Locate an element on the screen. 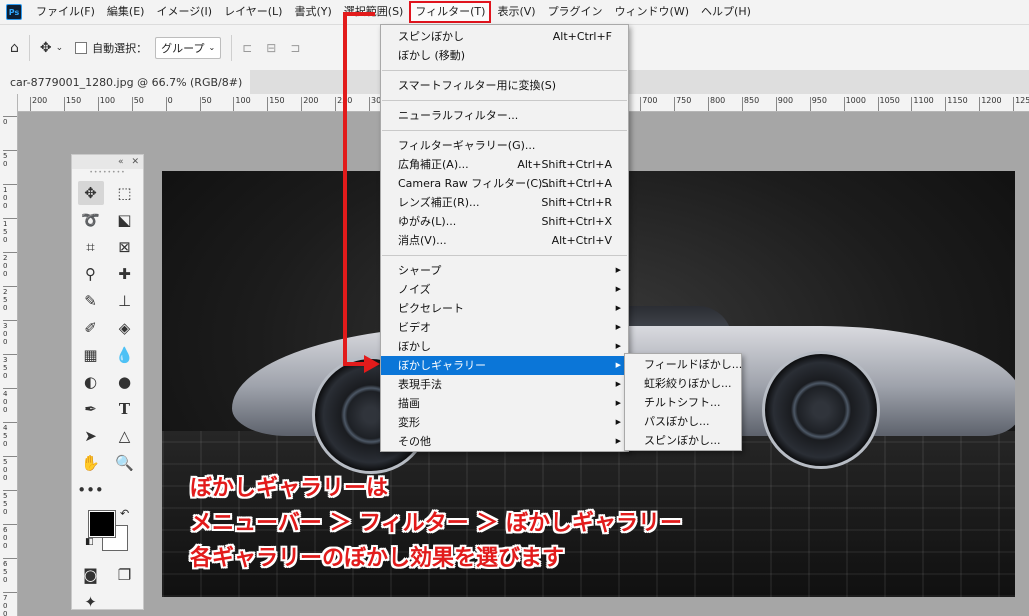 Image resolution: width=1029 pixels, height=616 pixels. auto-select-dropdown: グループ ⌄ is located at coordinates (188, 47).